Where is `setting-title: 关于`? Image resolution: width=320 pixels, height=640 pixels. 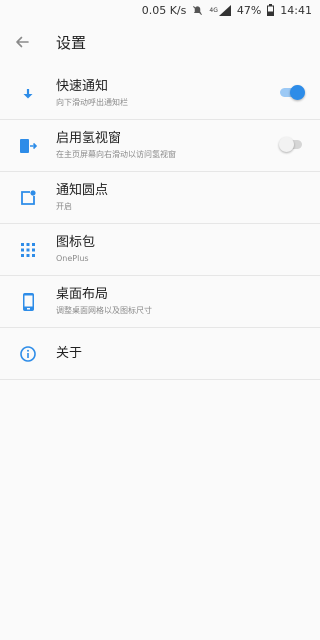
setting-title: 关于 is located at coordinates (69, 353).